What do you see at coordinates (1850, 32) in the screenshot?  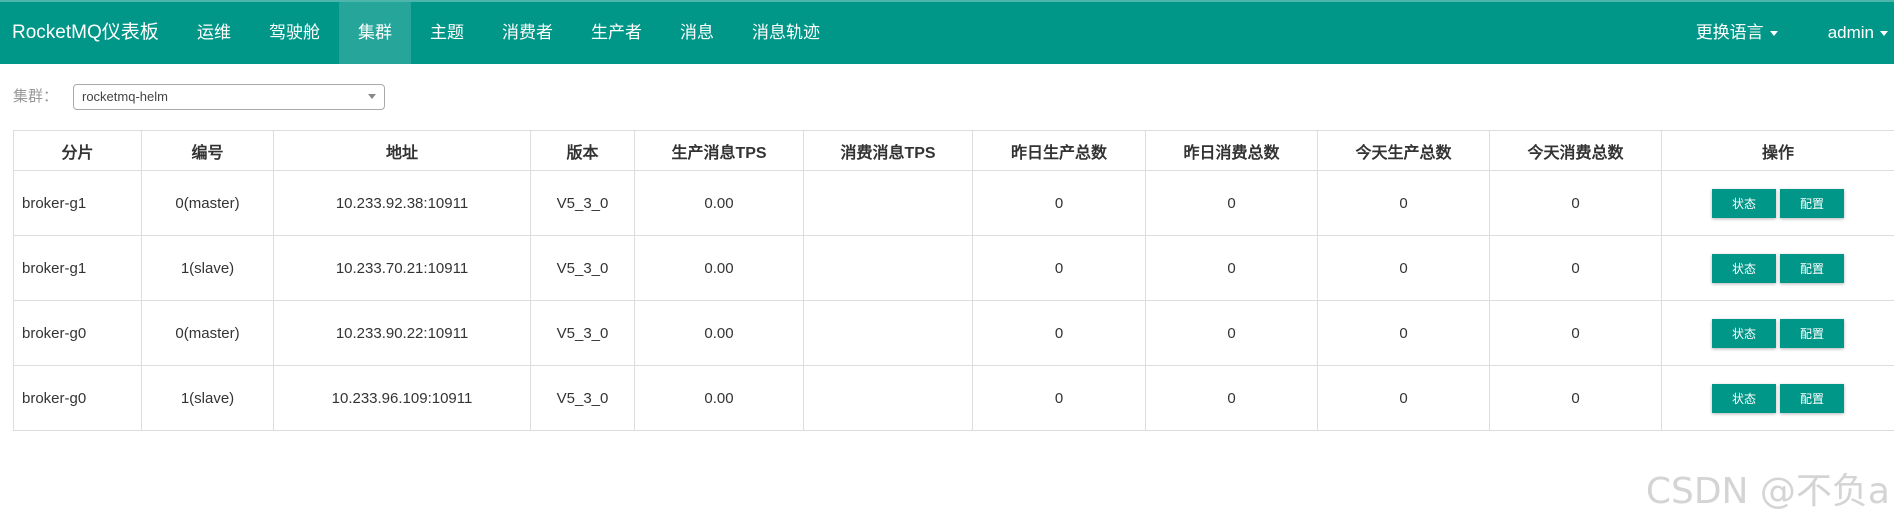 I see `user-label: admin` at bounding box center [1850, 32].